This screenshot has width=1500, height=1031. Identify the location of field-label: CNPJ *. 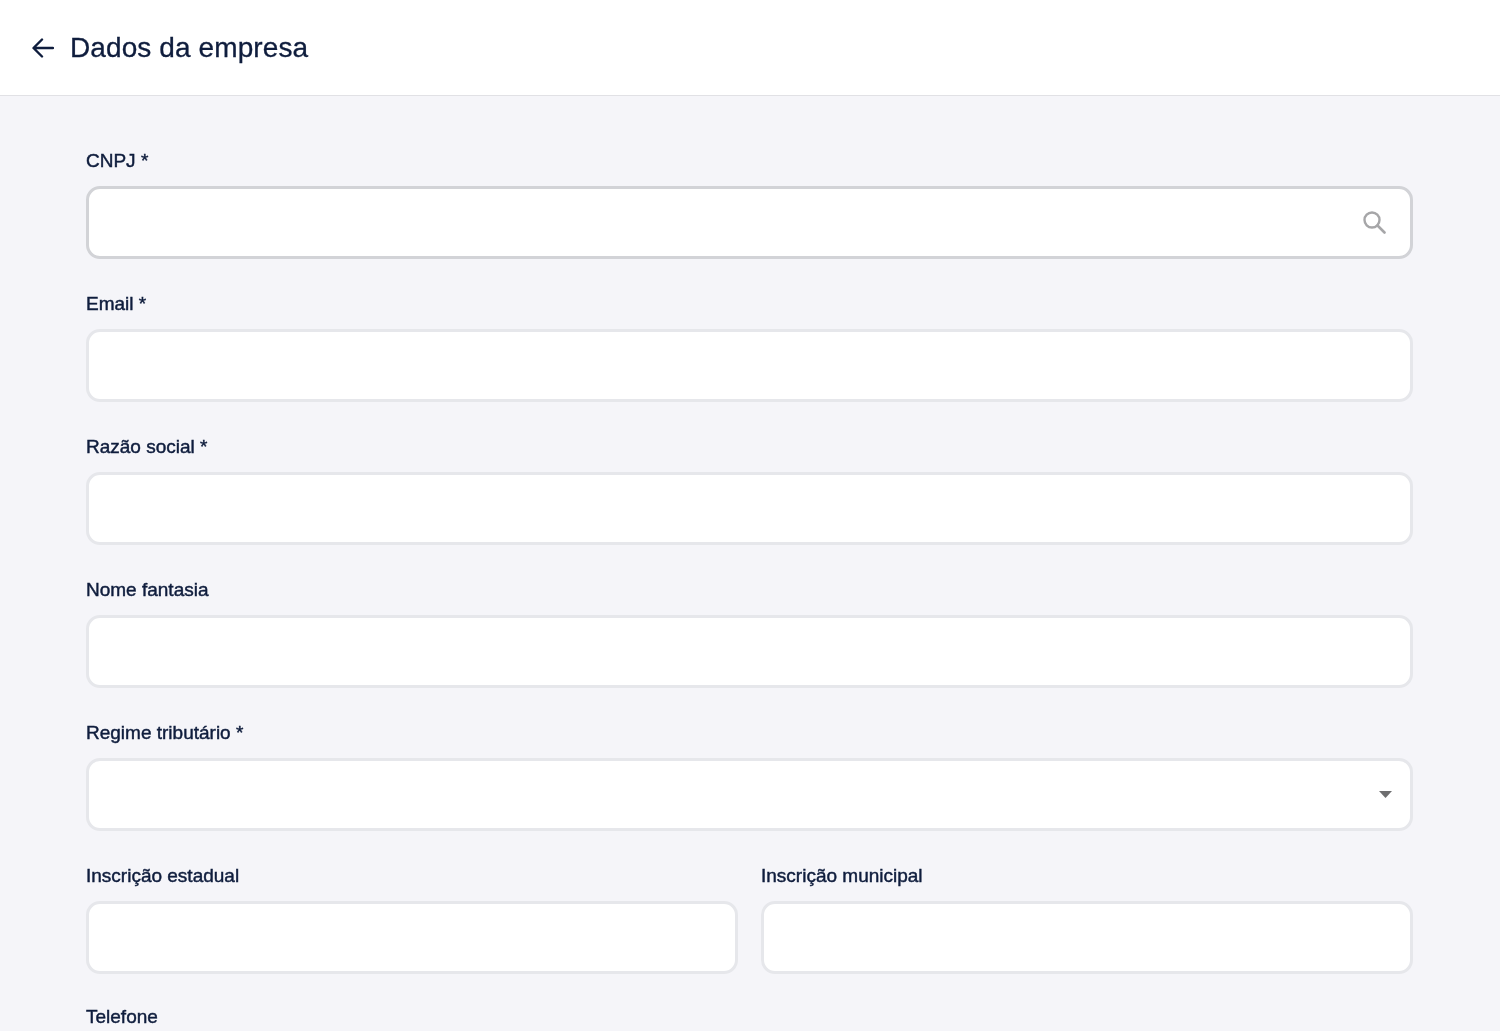
(117, 161).